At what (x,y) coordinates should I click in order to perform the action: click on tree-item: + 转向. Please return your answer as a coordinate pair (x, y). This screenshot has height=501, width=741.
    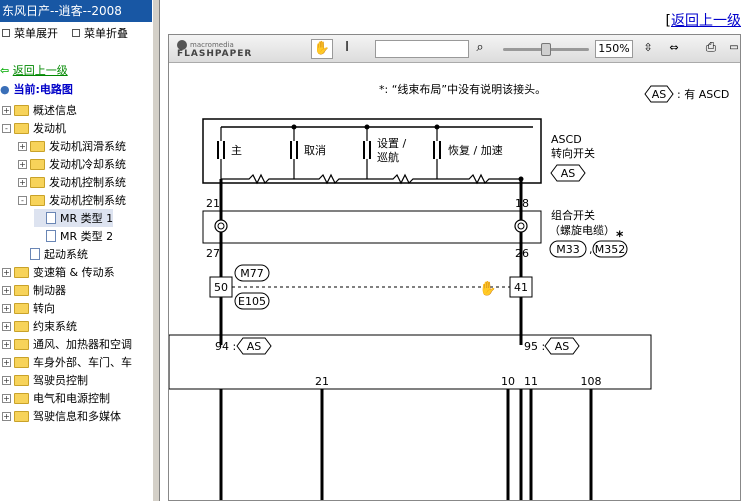
    Looking at the image, I should click on (28, 308).